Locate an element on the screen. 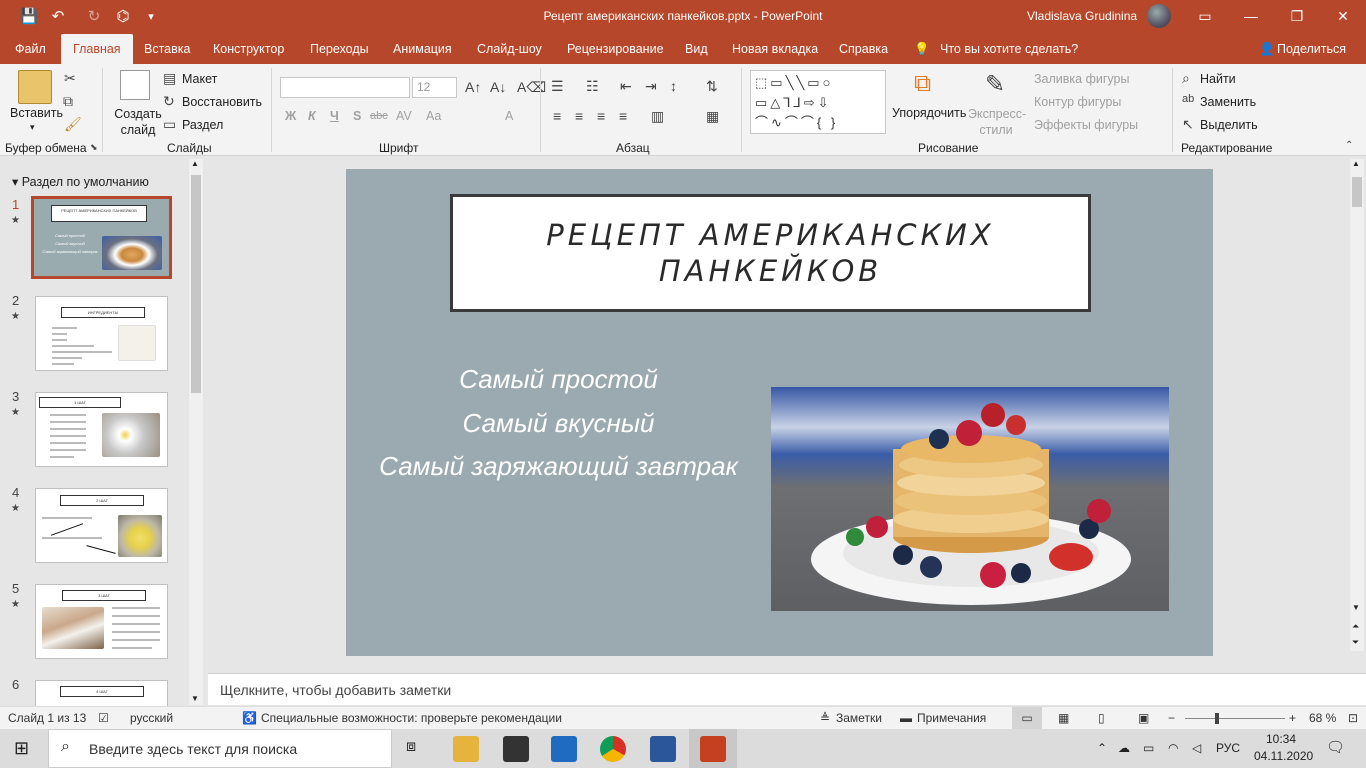 The image size is (1366, 768). zoom-in-icon: + is located at coordinates (1292, 718).